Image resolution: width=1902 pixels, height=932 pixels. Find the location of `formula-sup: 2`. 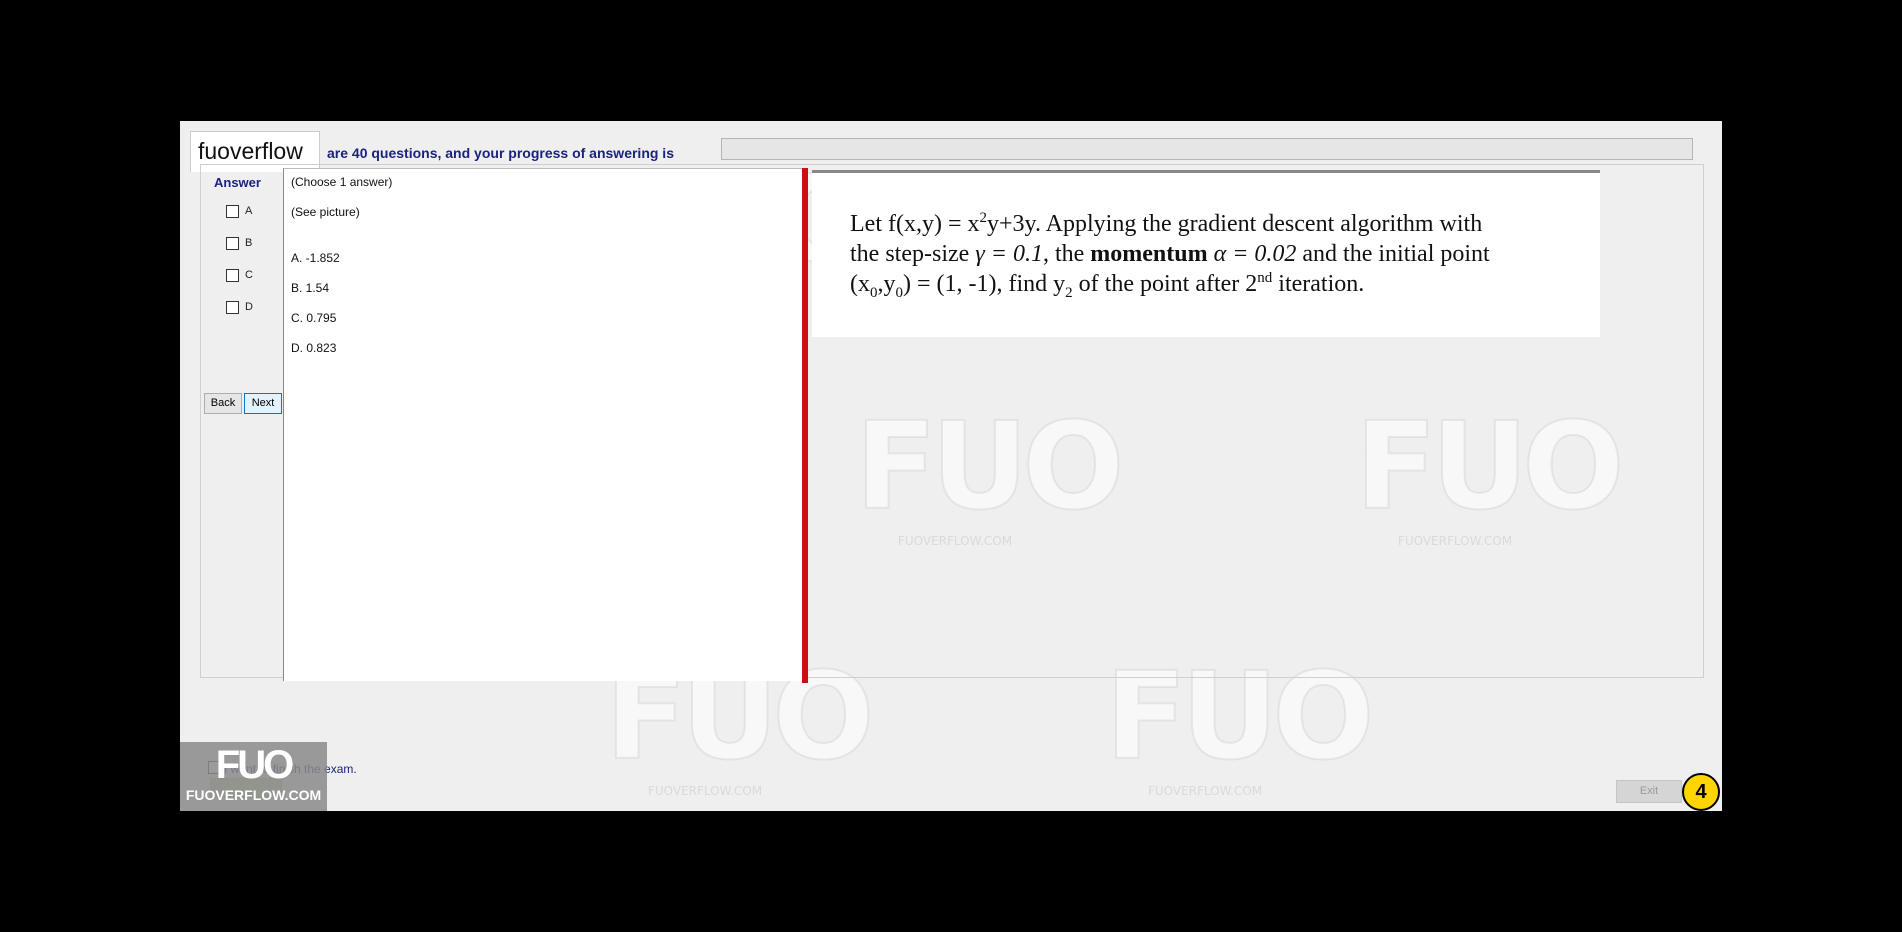

formula-sup: 2 is located at coordinates (983, 218).